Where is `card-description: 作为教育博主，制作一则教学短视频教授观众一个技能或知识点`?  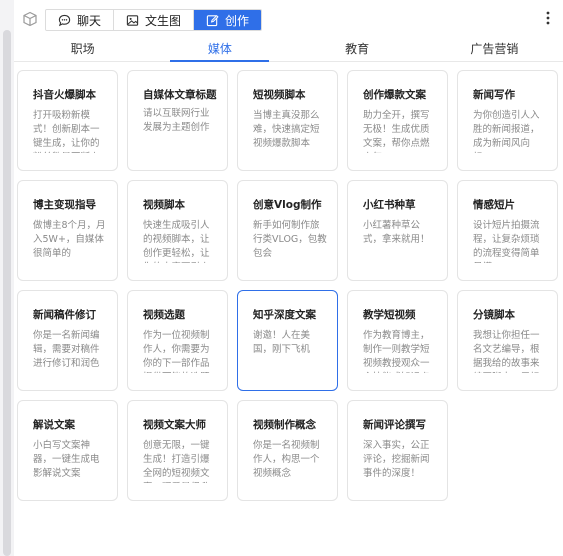
card-description: 作为教育博主，制作一则教学短视频教授观众一个技能或知识点 is located at coordinates (396, 351).